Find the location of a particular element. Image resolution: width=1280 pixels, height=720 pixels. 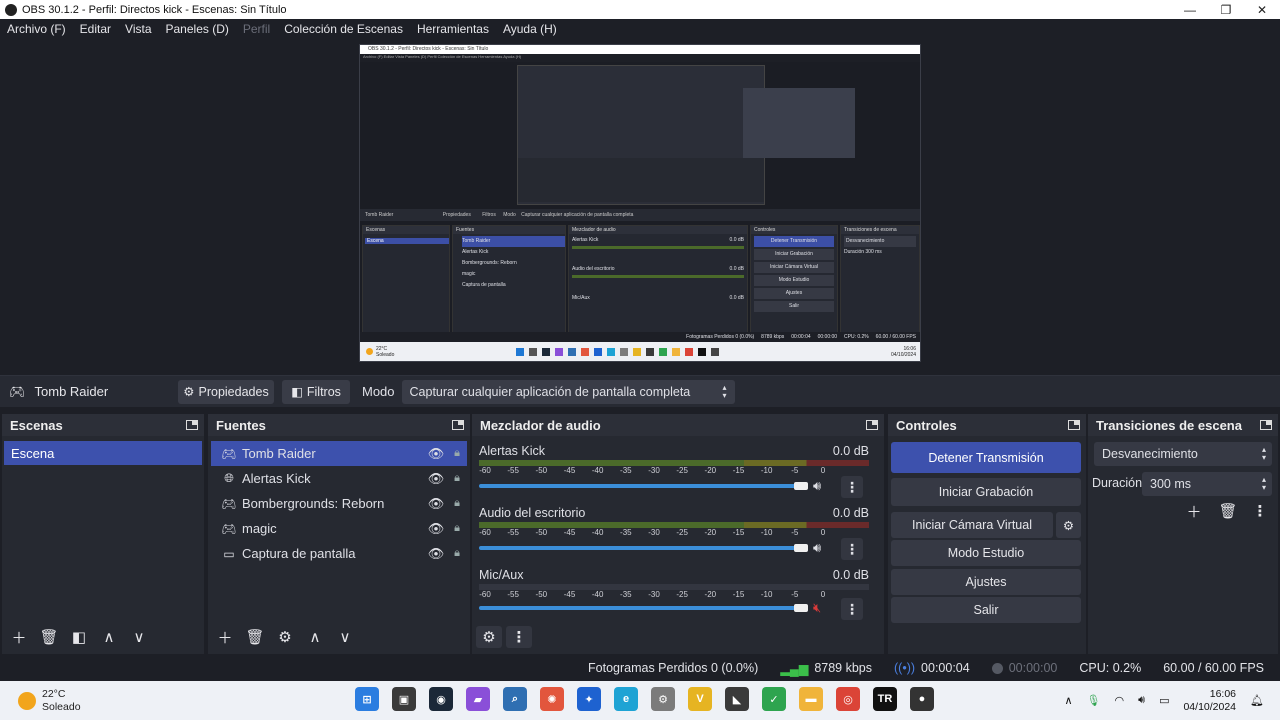

source-row: 🌐︎ Alertas Kick 👁︎ 🔒︎ is located at coordinates (339, 478).